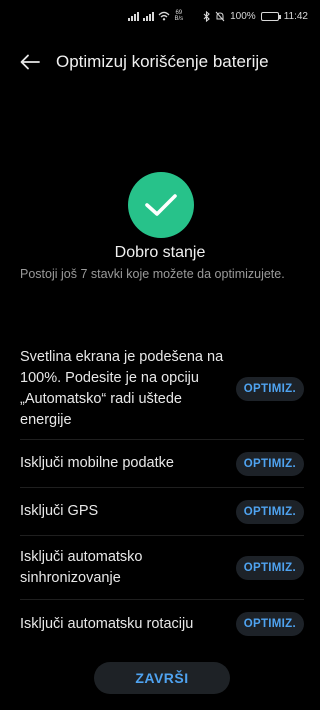  I want to click on back-arrow-icon, so click(30, 62).